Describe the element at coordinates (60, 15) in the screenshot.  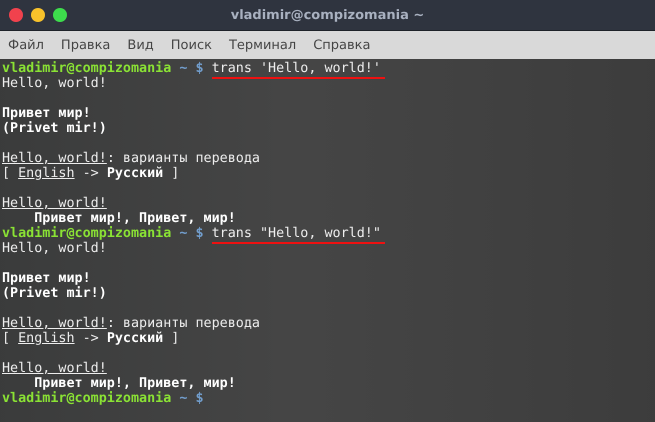
I see `maximize-button` at that location.